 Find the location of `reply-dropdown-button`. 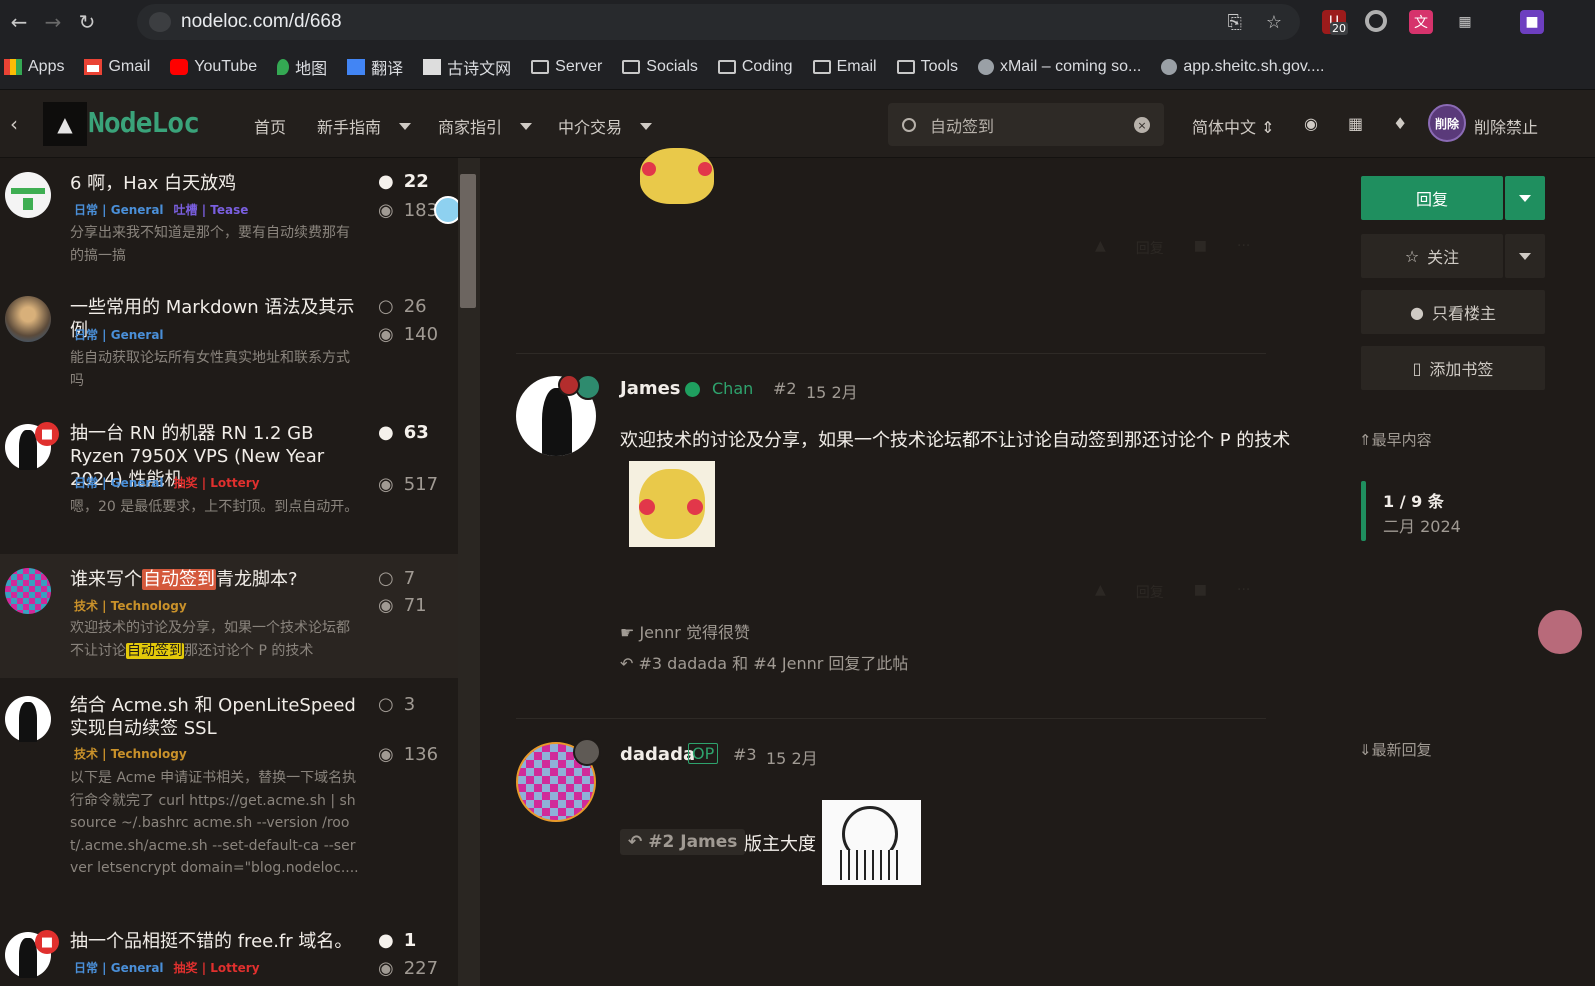

reply-dropdown-button is located at coordinates (1525, 198).